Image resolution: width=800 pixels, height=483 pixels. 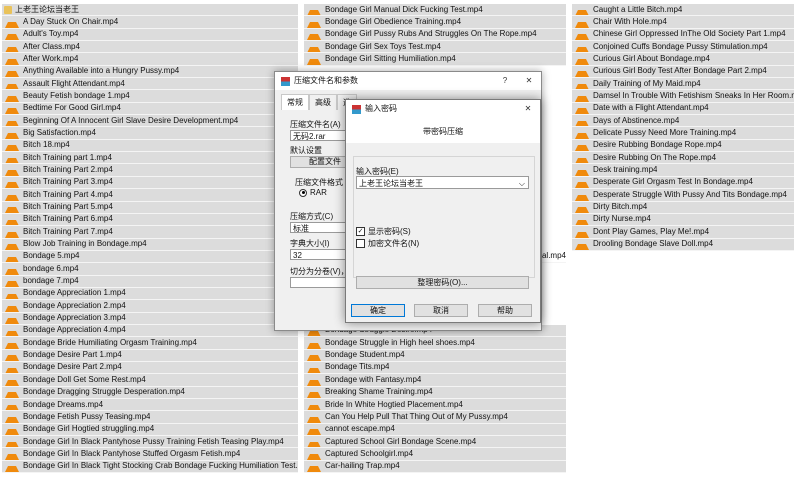 I want to click on file-item: Bondage Desire Part 2.mp4, so click(x=150, y=368).